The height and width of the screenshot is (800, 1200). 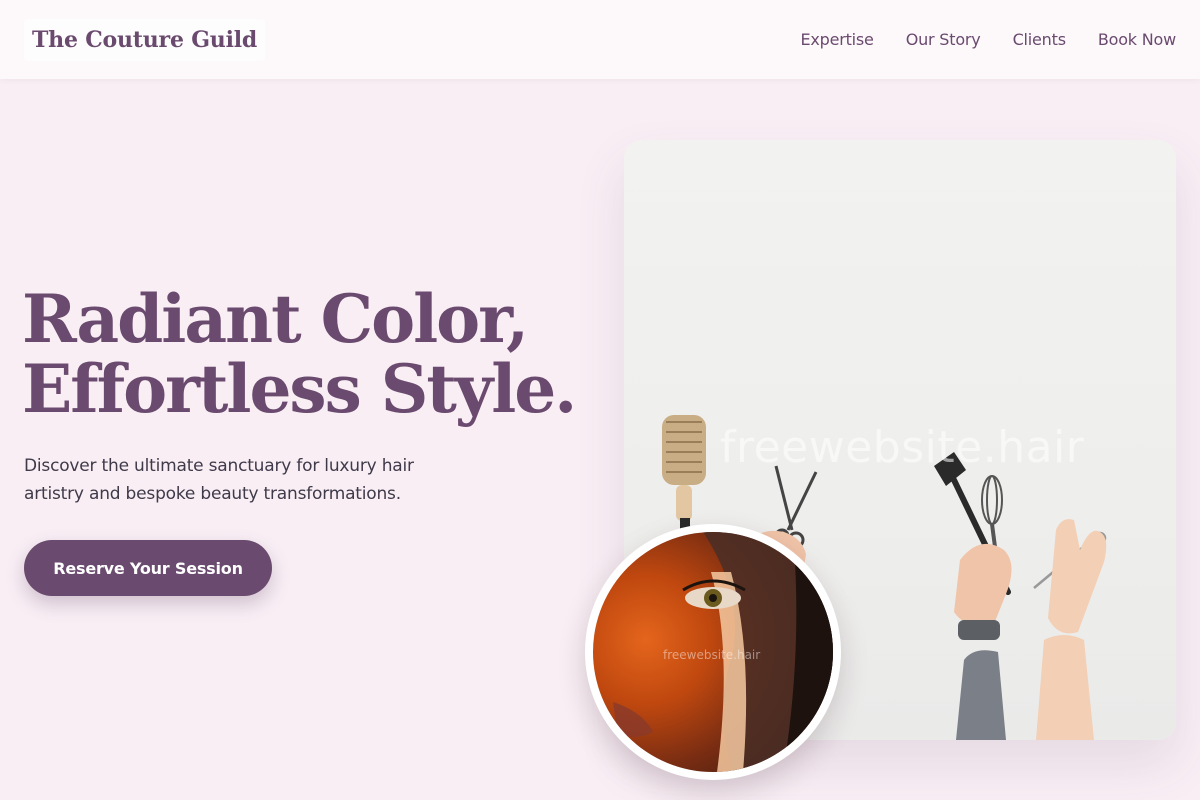 I want to click on hero-headline-line-2: Effortless Style., so click(x=299, y=389).